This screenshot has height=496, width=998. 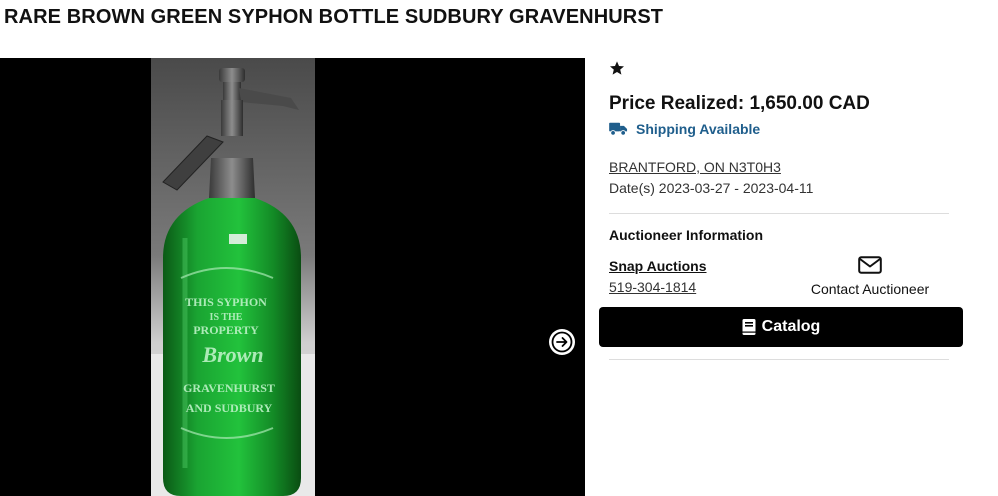 I want to click on etching-line-1: THIS SYPHON, so click(x=226, y=302).